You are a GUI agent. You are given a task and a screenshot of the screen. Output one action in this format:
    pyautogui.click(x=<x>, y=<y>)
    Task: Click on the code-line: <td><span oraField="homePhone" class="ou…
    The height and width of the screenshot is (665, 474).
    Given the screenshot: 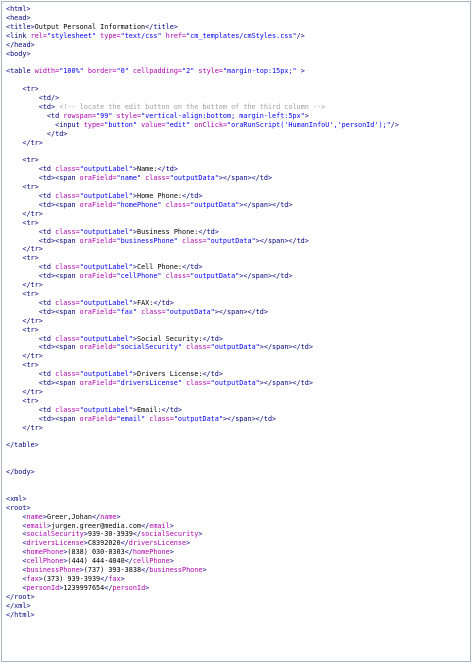 What is the action you would take?
    pyautogui.click(x=237, y=205)
    